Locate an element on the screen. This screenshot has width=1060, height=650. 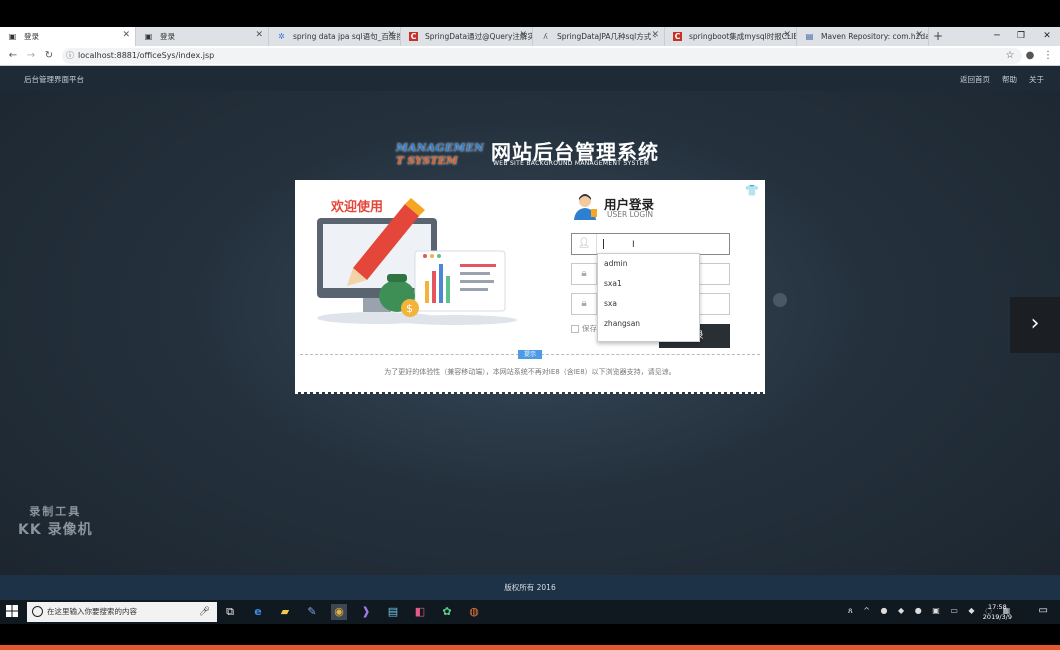
user-avatar-icon is located at coordinates (585, 207).